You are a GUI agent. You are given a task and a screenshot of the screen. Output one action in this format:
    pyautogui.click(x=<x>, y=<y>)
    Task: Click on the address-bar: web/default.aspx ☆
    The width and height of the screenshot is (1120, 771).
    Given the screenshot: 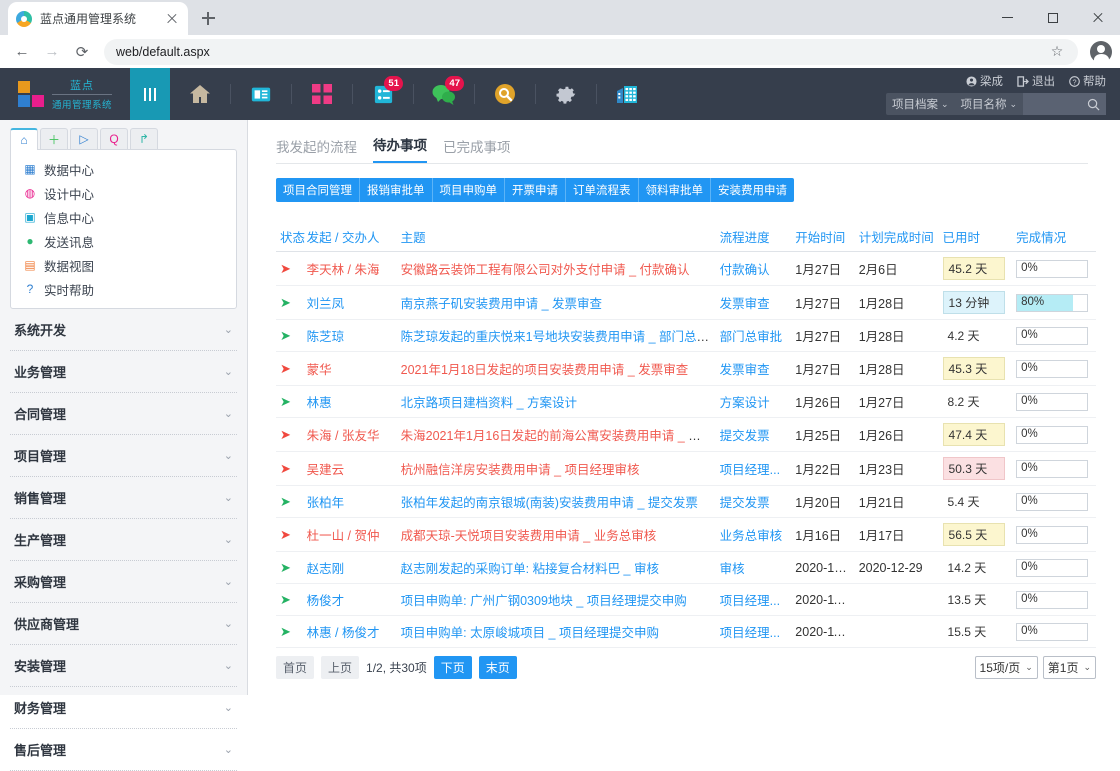 What is the action you would take?
    pyautogui.click(x=591, y=51)
    